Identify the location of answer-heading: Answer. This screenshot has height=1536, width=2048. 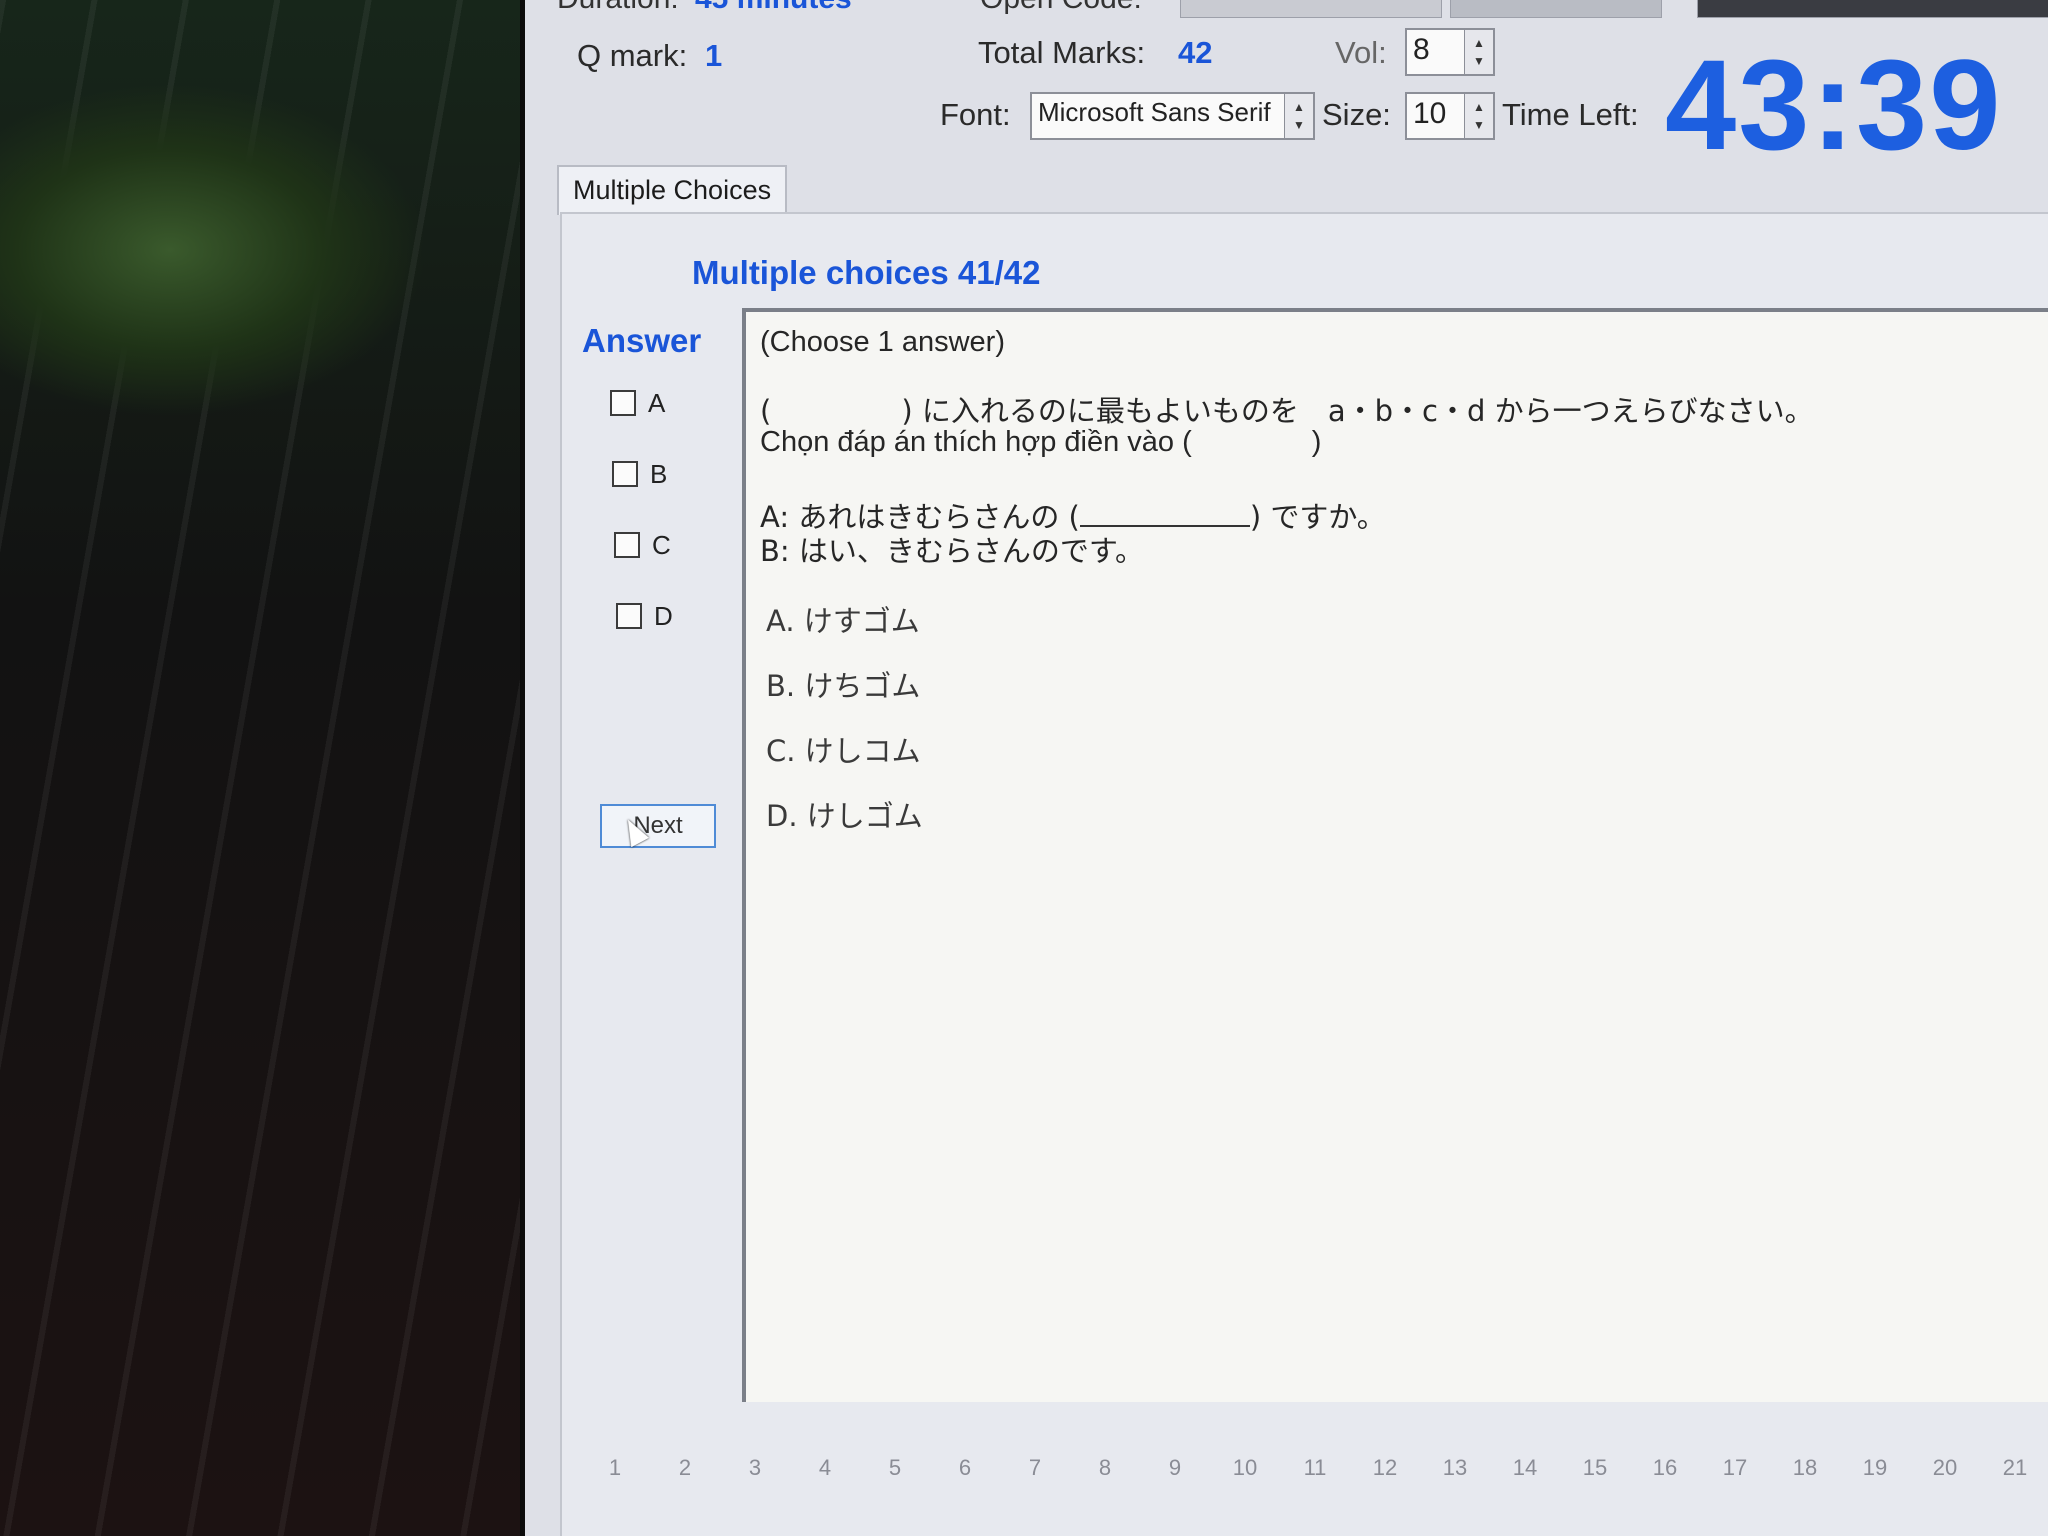
(642, 340).